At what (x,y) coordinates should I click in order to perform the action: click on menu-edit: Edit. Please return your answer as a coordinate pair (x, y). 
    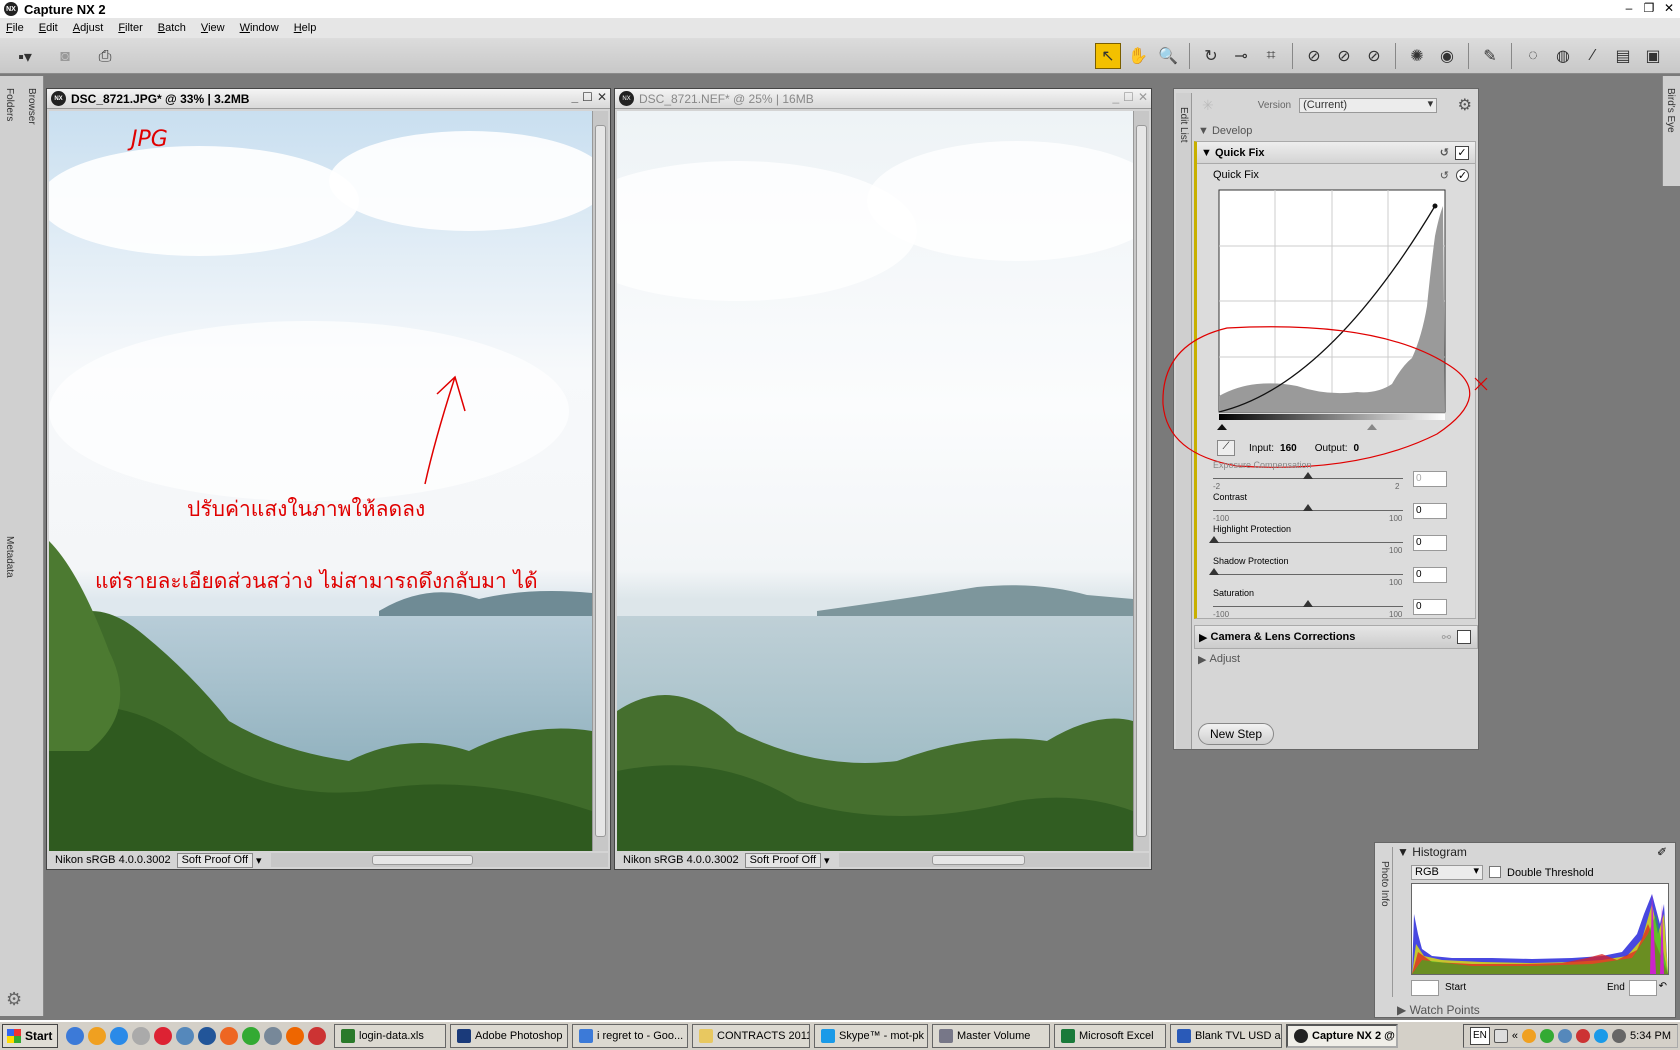
    Looking at the image, I should click on (48, 28).